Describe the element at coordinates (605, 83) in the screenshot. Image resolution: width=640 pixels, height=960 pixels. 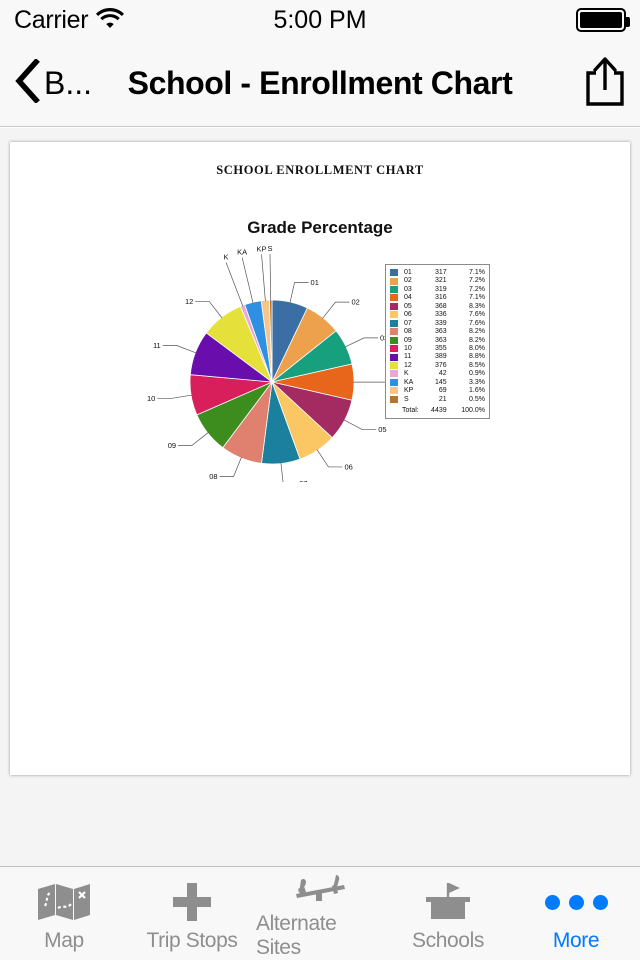
I see `share-button` at that location.